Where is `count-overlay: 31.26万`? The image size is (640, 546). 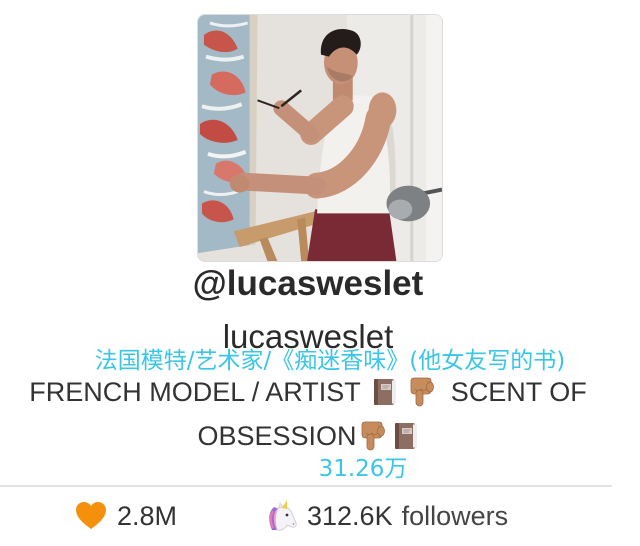 count-overlay: 31.26万 is located at coordinates (363, 469).